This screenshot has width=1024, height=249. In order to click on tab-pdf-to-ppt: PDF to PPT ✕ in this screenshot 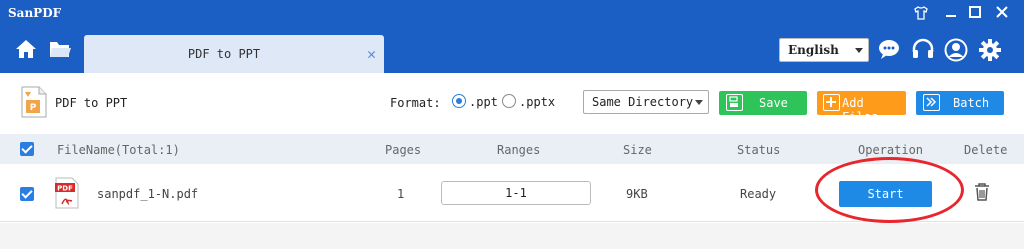, I will do `click(234, 54)`.